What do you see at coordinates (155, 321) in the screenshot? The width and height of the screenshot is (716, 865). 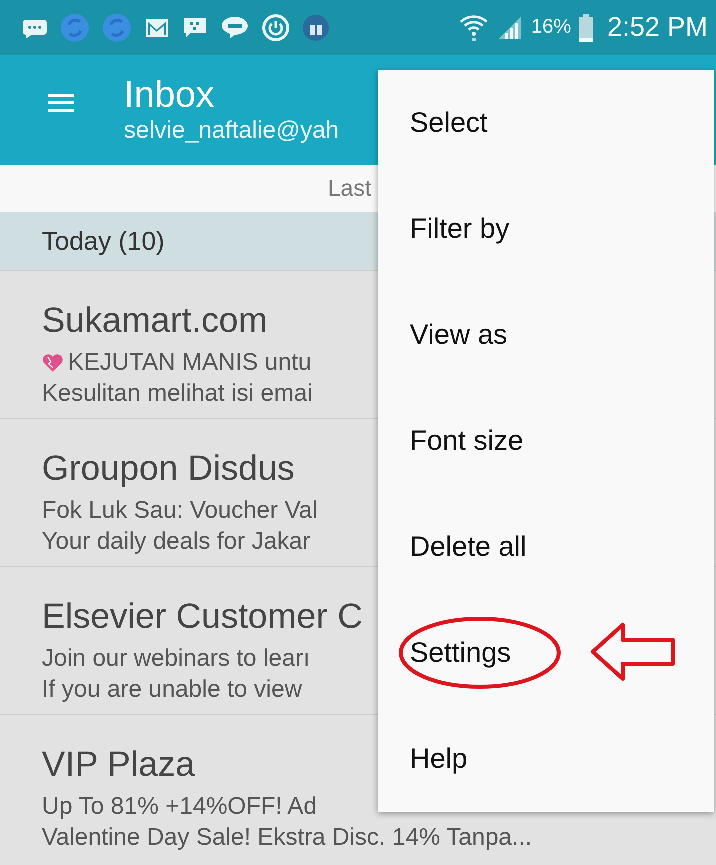 I see `sender-name: Sukamart.com` at bounding box center [155, 321].